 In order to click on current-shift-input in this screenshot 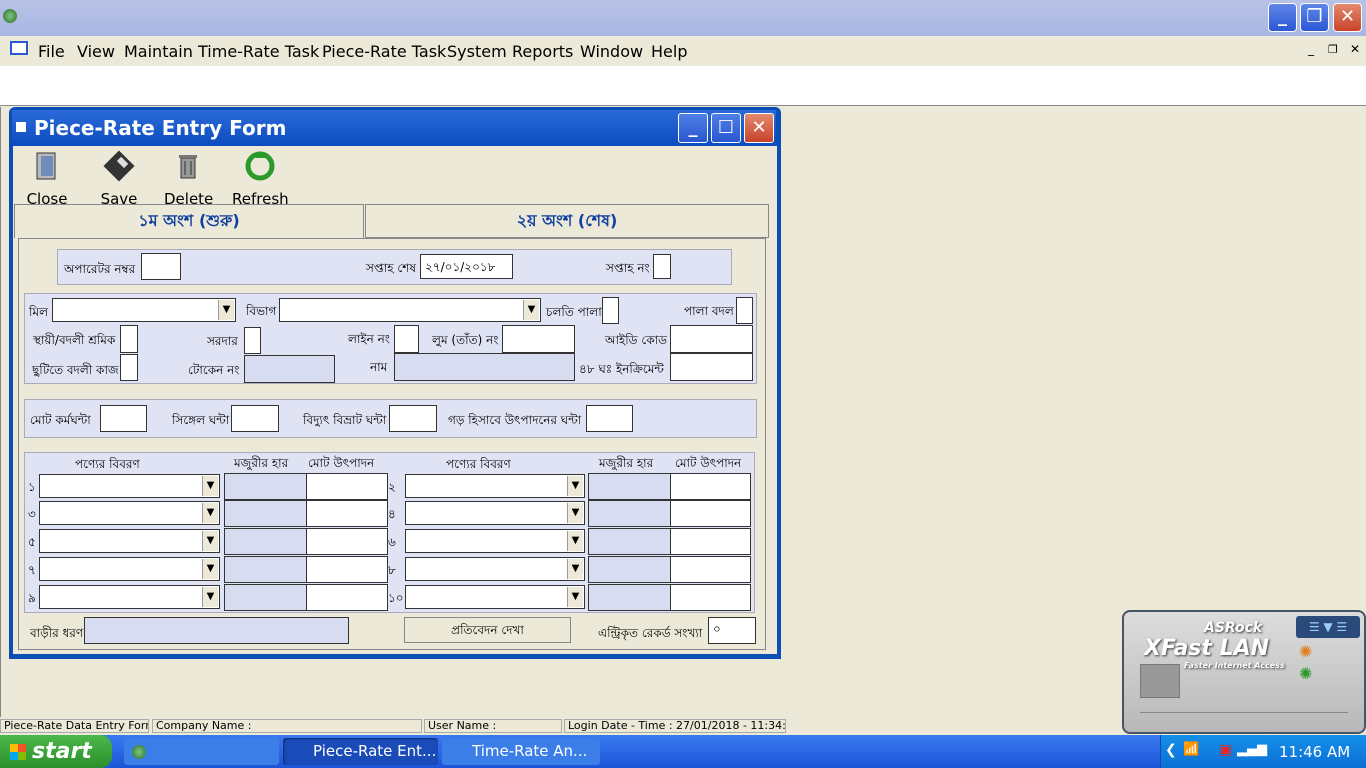, I will do `click(610, 310)`.